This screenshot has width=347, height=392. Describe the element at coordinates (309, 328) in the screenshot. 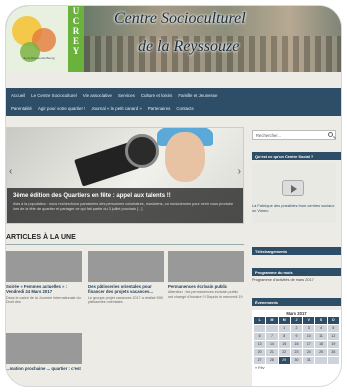

I see `calendar-day: 3` at that location.